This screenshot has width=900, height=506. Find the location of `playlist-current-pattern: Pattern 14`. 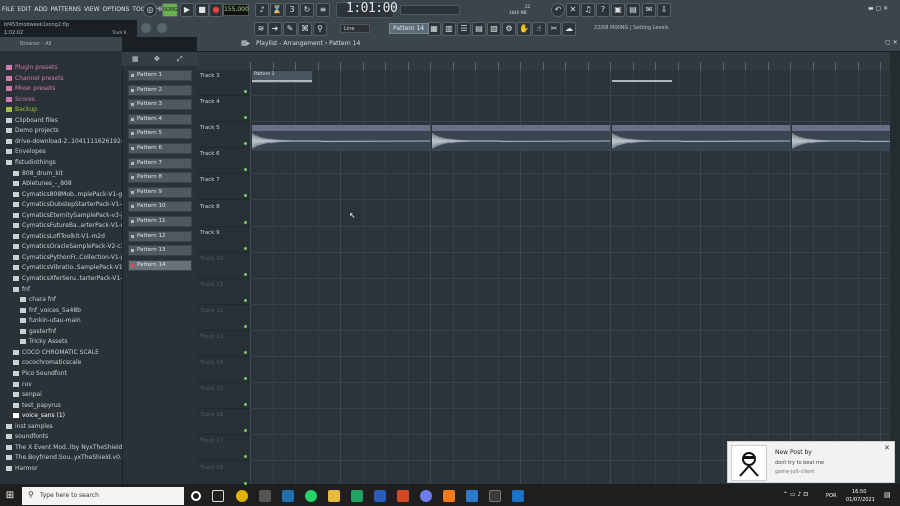

playlist-current-pattern: Pattern 14 is located at coordinates (344, 43).